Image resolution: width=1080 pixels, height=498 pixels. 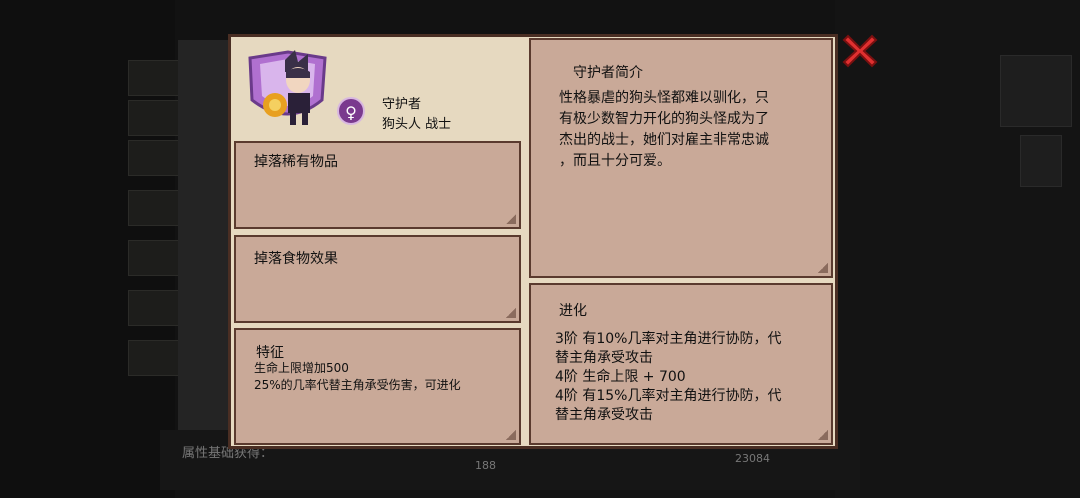 I want to click on traits-title: 特征, so click(x=270, y=353).